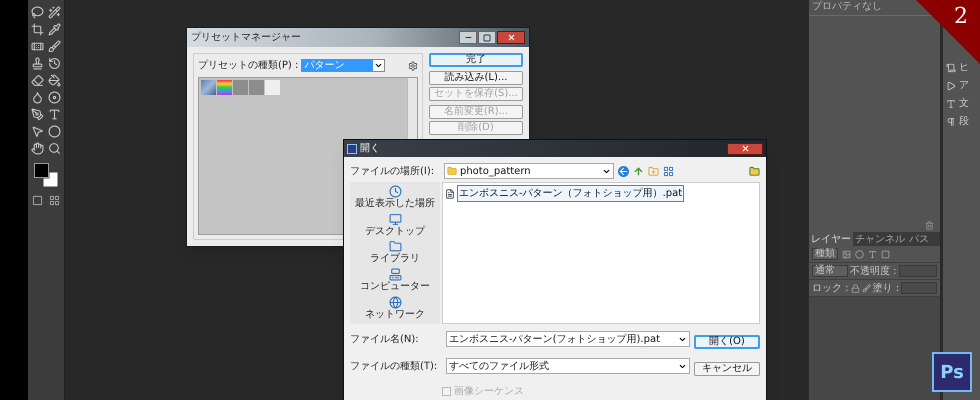  Describe the element at coordinates (951, 86) in the screenshot. I see `play-icon` at that location.